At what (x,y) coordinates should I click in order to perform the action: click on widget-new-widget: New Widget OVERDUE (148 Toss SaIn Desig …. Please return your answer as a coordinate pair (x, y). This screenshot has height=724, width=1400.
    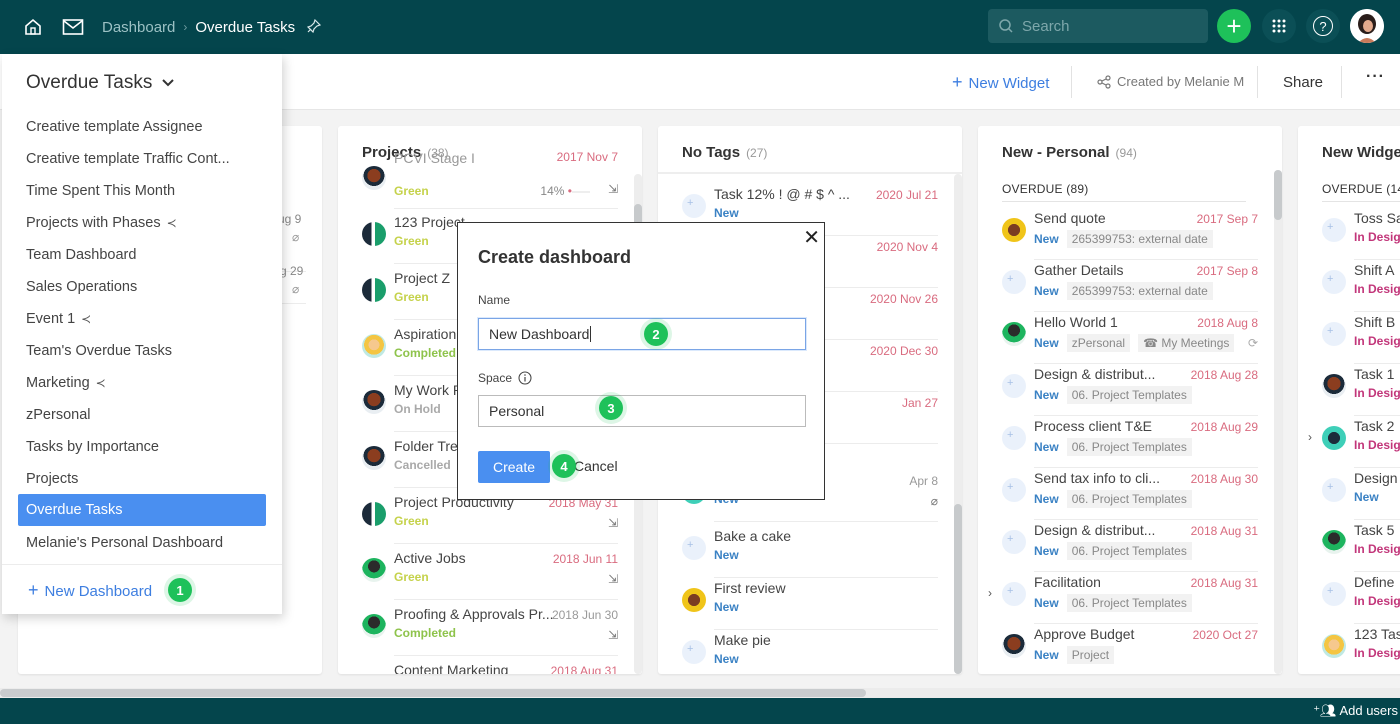
    Looking at the image, I should click on (1349, 400).